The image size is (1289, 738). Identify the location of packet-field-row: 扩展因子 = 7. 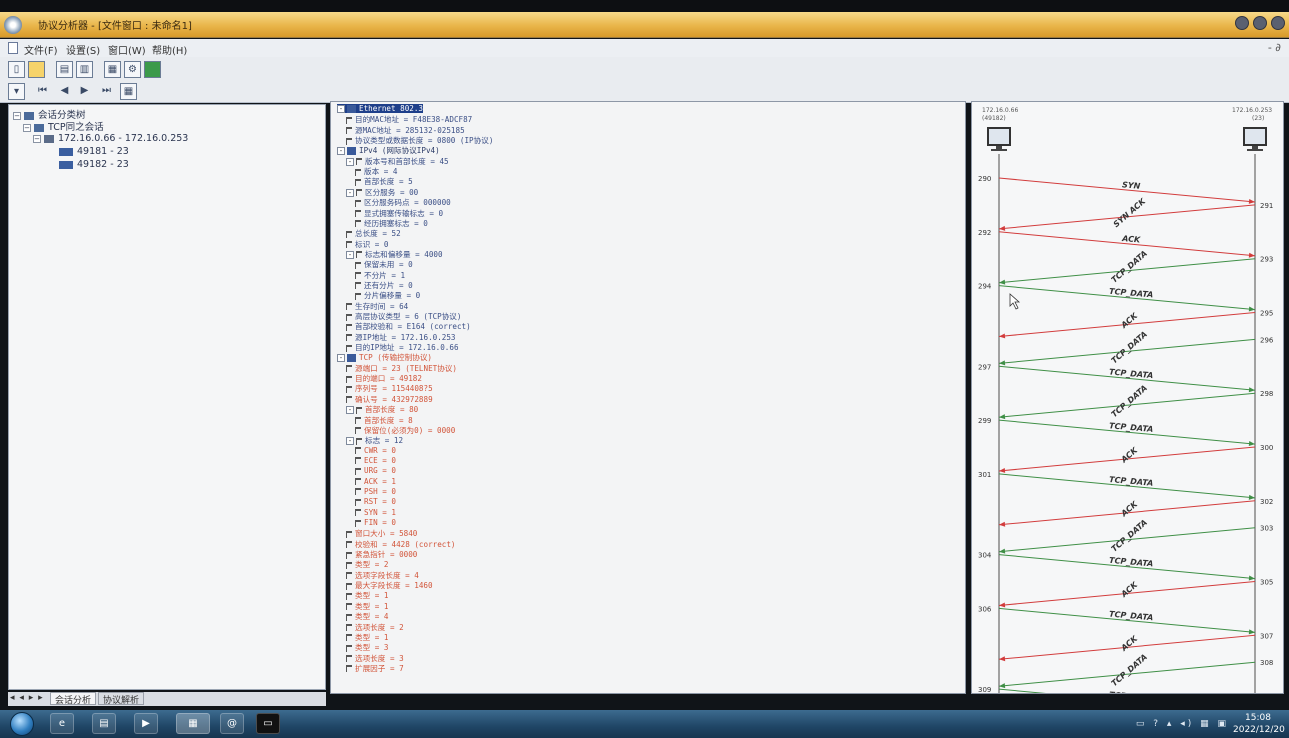
(375, 668).